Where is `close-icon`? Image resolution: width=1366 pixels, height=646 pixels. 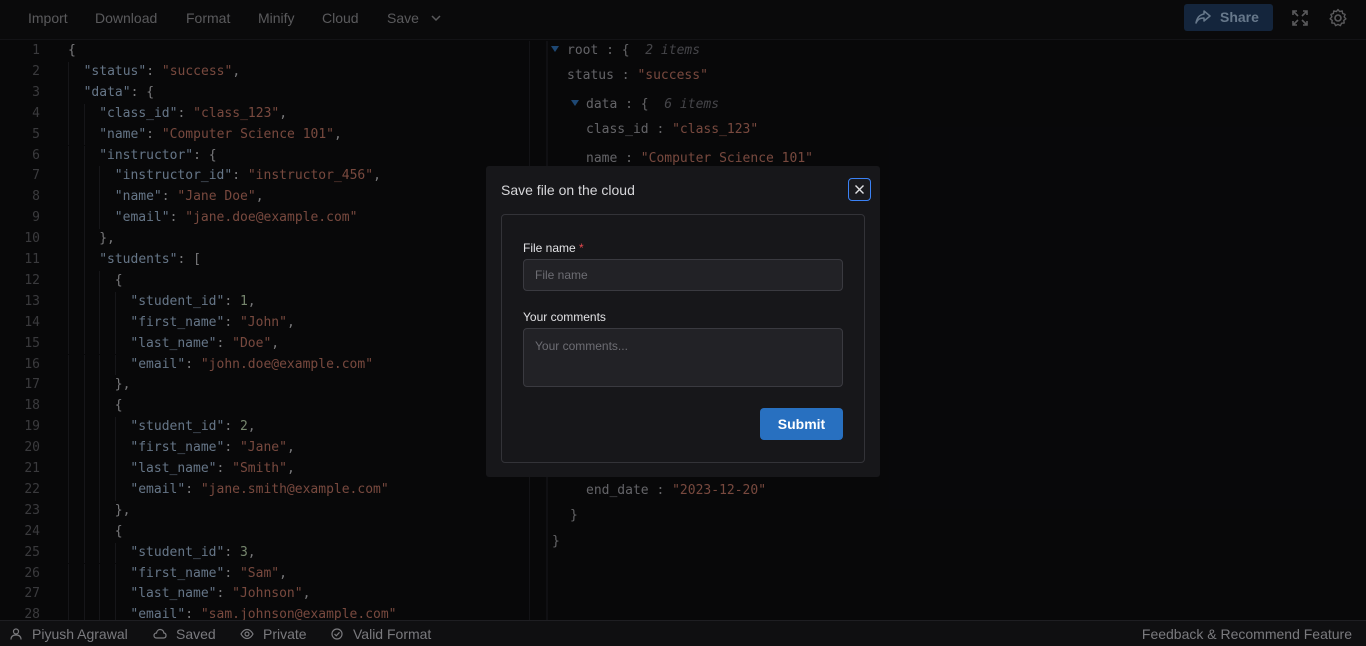
close-icon is located at coordinates (859, 189).